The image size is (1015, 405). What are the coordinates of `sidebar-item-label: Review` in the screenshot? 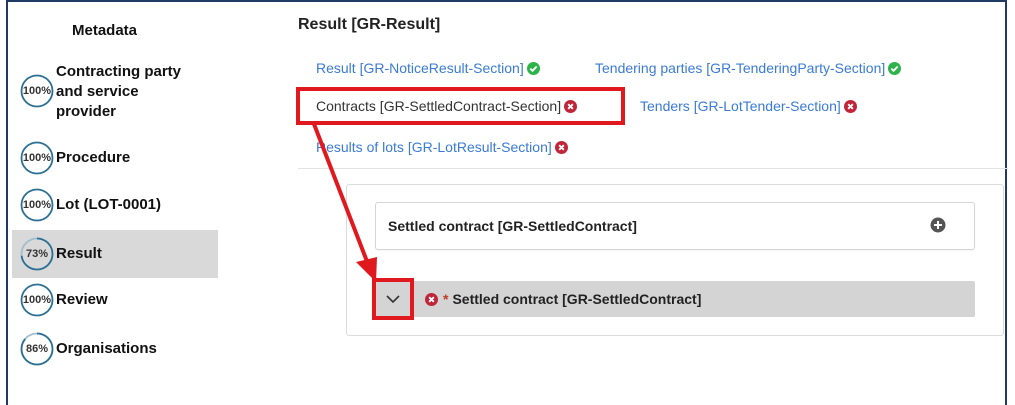 It's located at (82, 299).